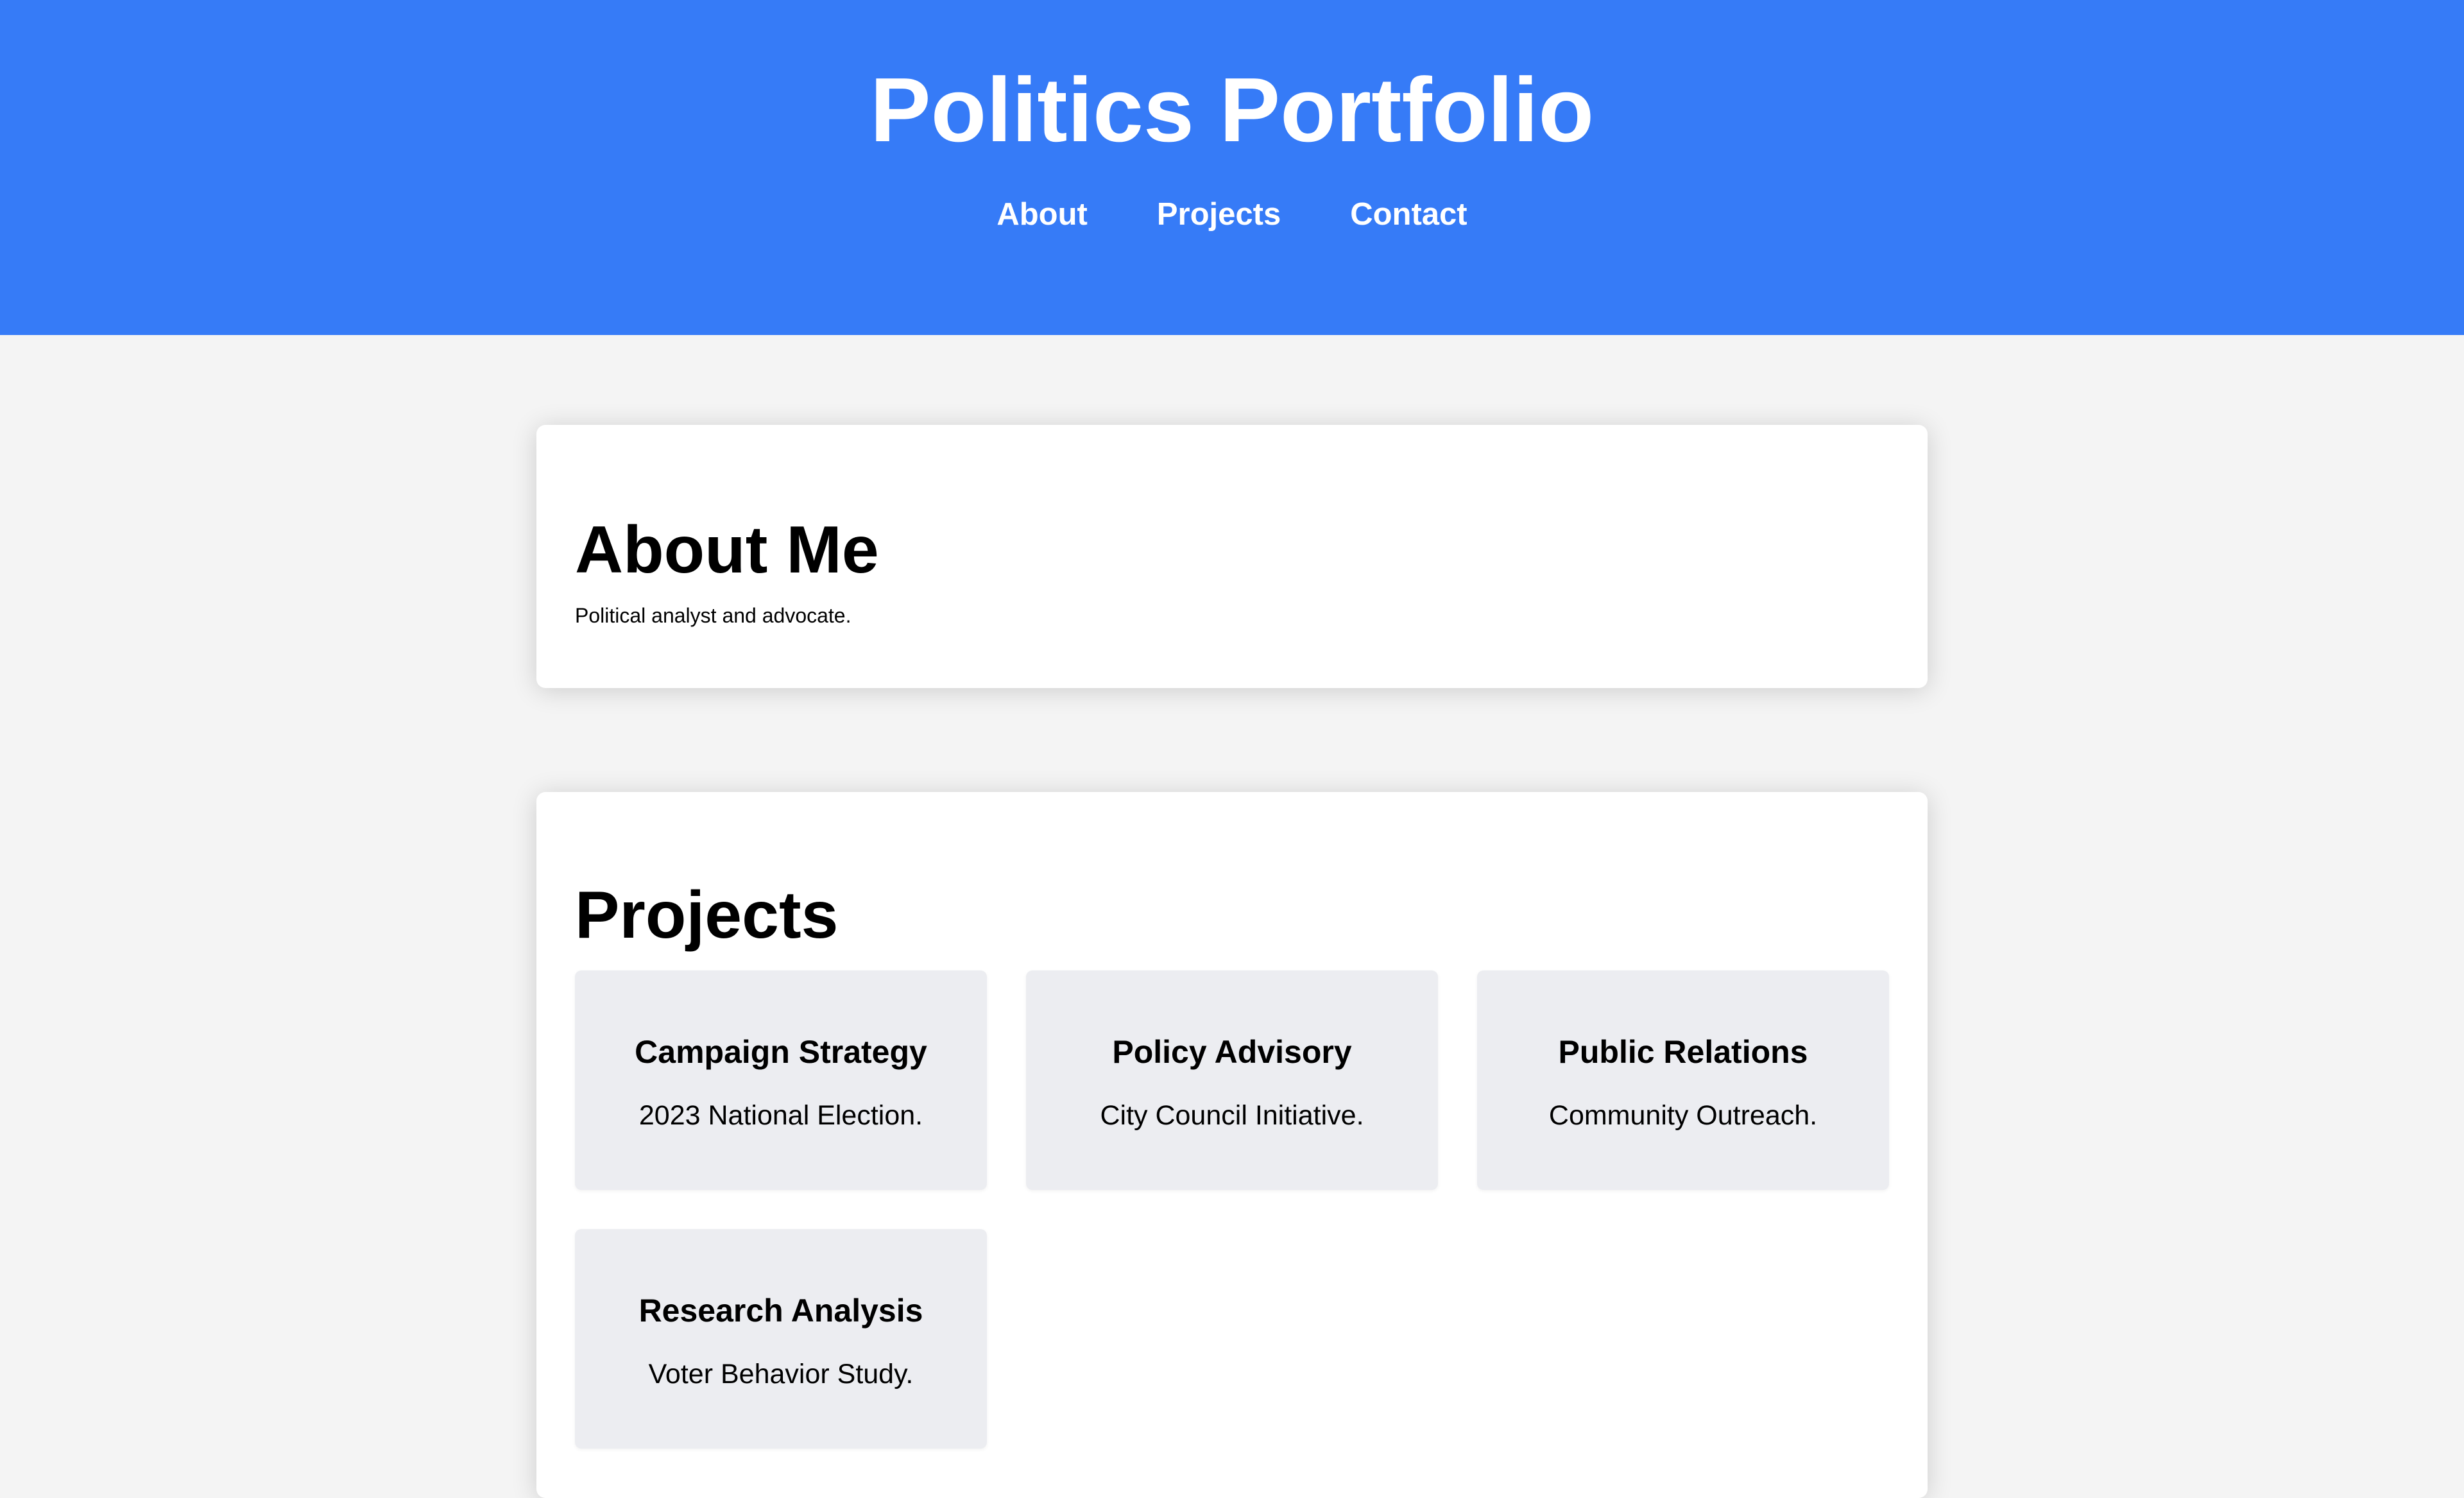 The image size is (2464, 1498). Describe the element at coordinates (1232, 1080) in the screenshot. I see `project-card-policy-advisory: Policy Advisory City Council Initiative.` at that location.